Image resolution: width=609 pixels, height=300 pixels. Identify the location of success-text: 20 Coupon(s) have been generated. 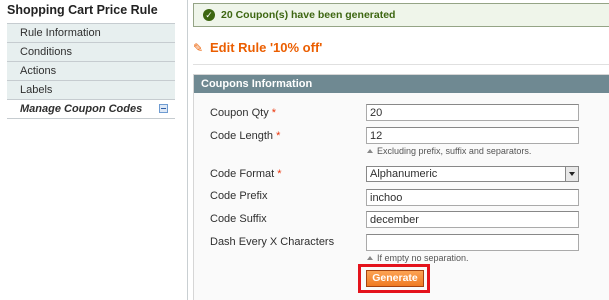
(308, 15).